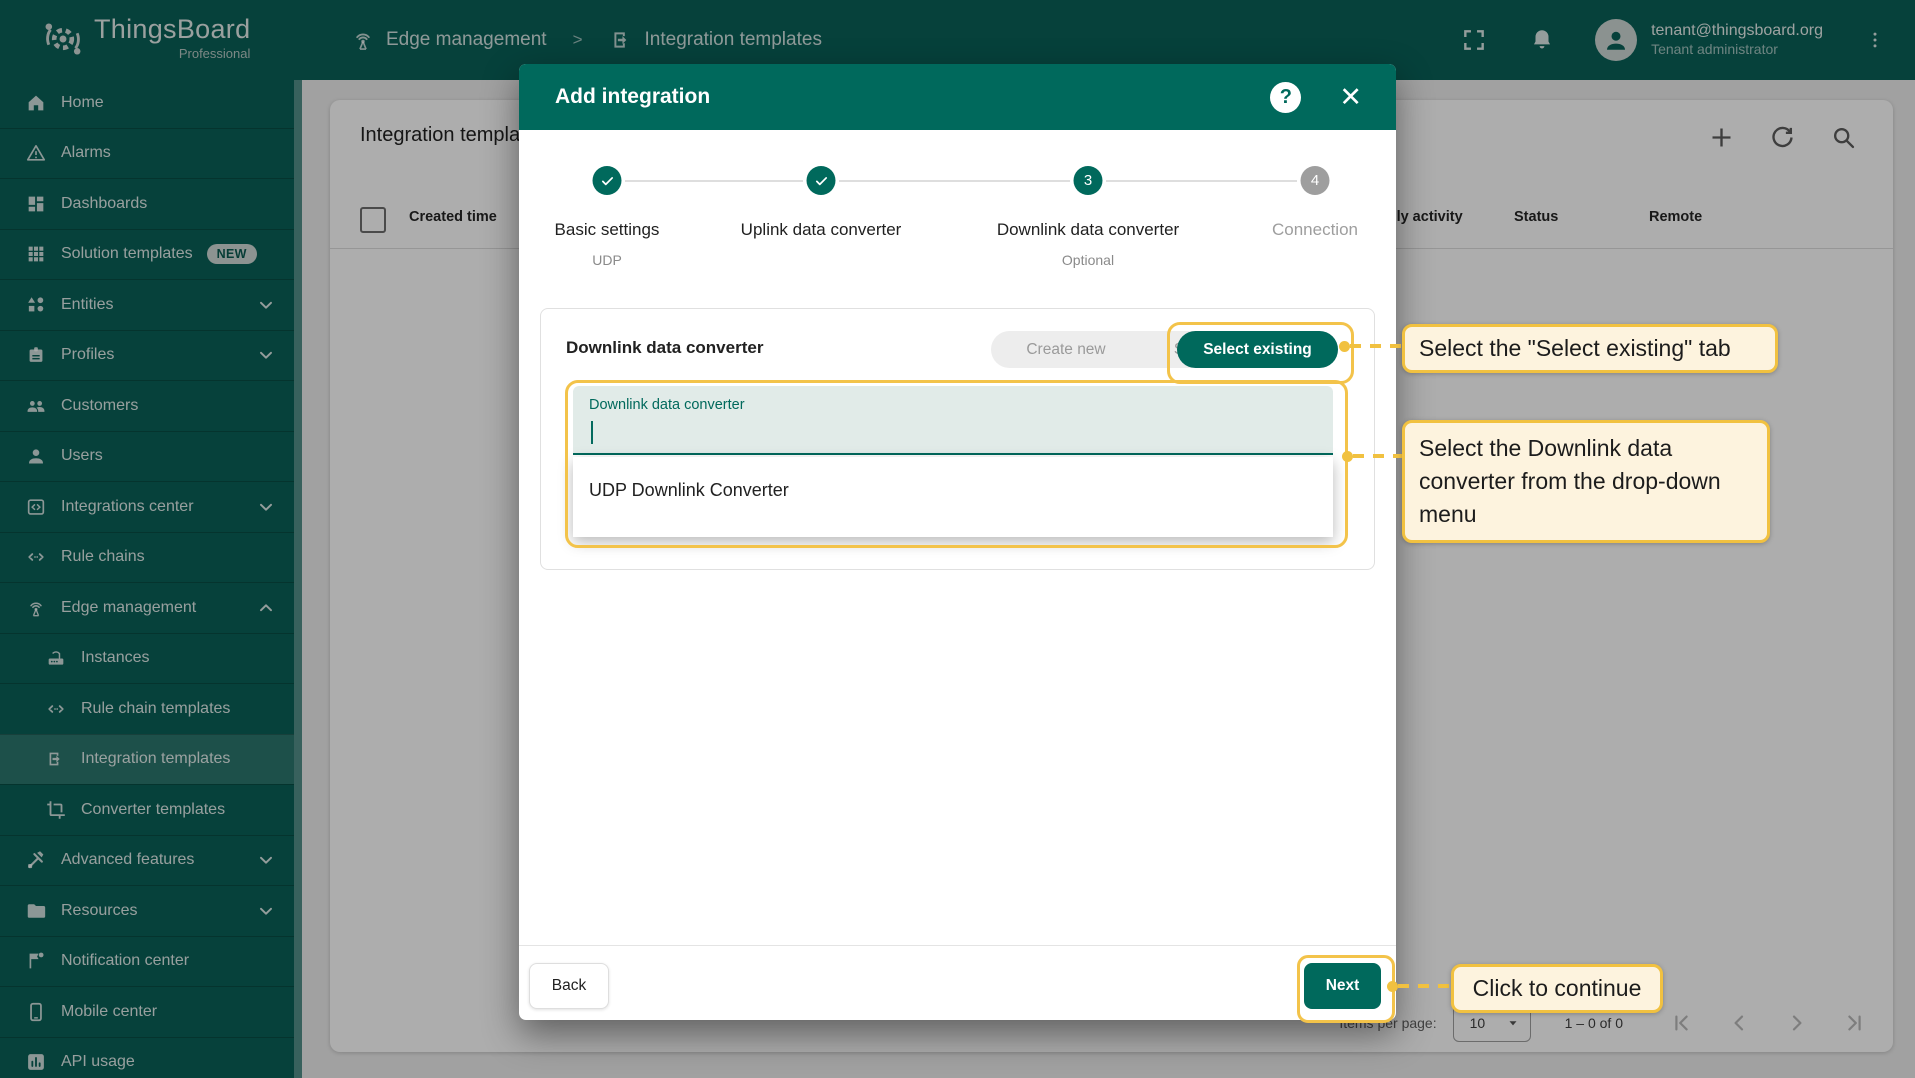 The image size is (1915, 1078). I want to click on converter-dropdown: UDP Downlink Converter, so click(953, 497).